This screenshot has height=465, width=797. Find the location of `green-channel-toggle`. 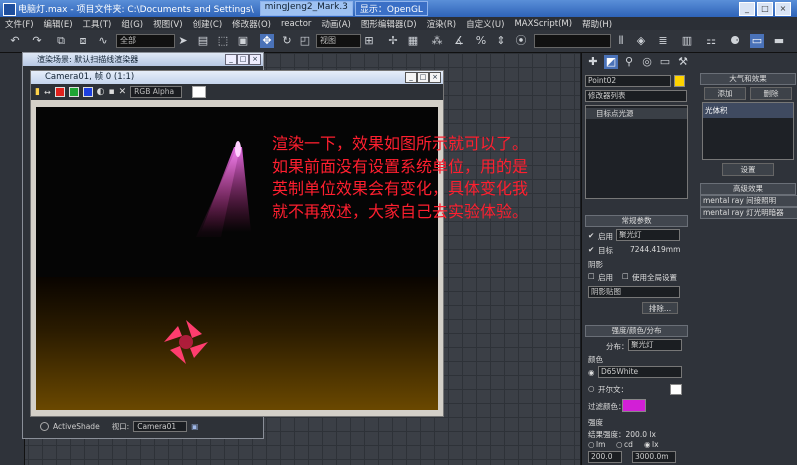

green-channel-toggle is located at coordinates (73, 92).